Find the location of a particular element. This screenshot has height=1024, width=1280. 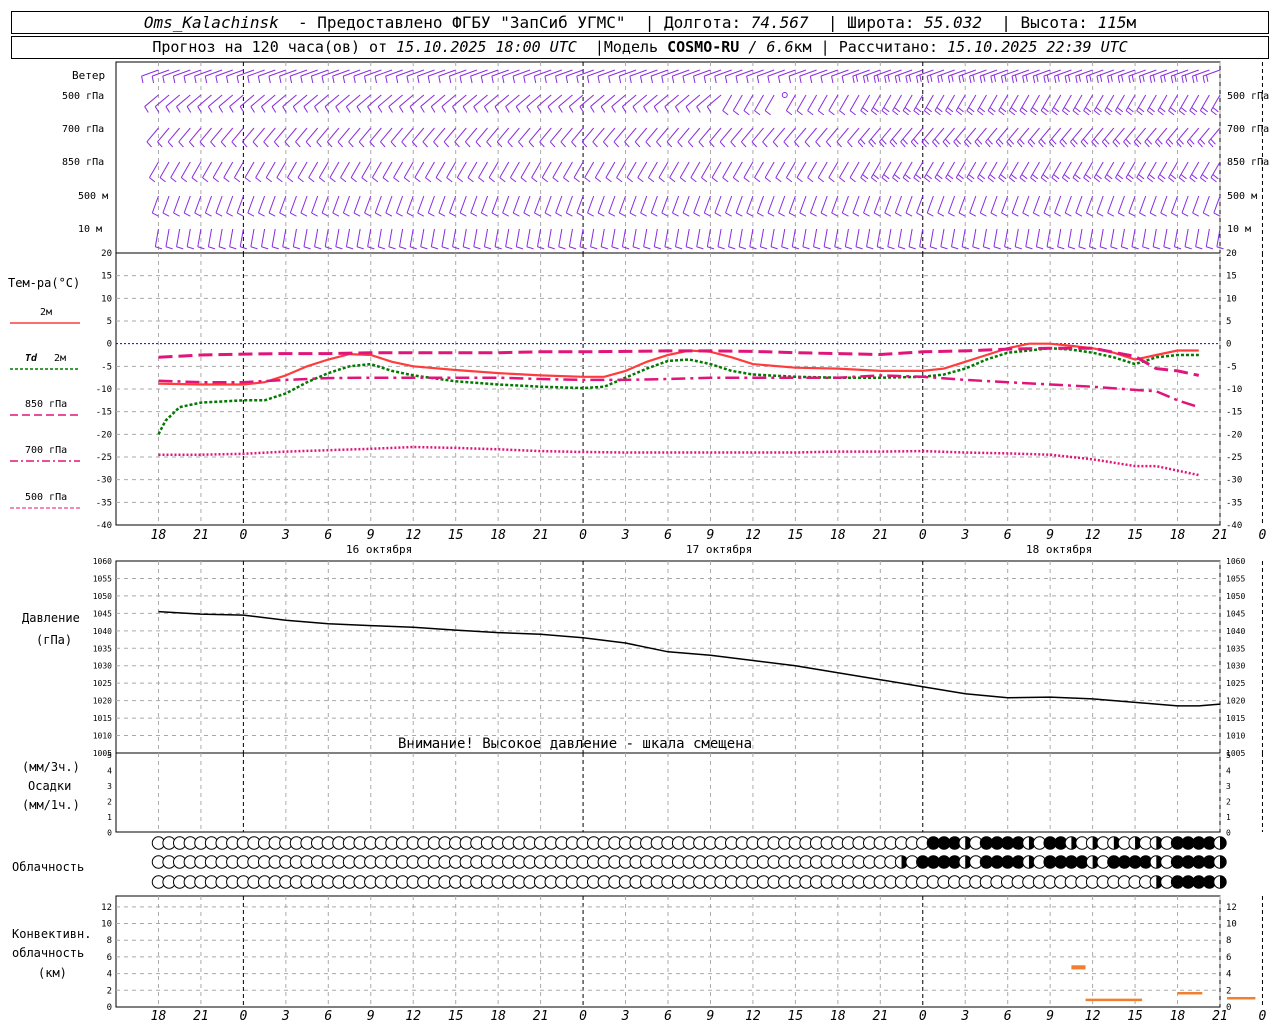

precip-tick-right: 2 is located at coordinates (1228, 801).